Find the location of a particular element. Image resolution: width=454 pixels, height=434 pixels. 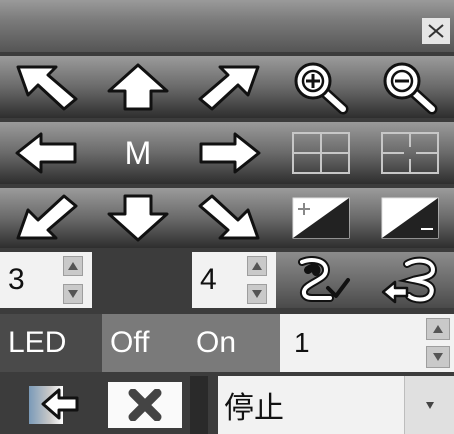

focus-far-icon is located at coordinates (410, 153).